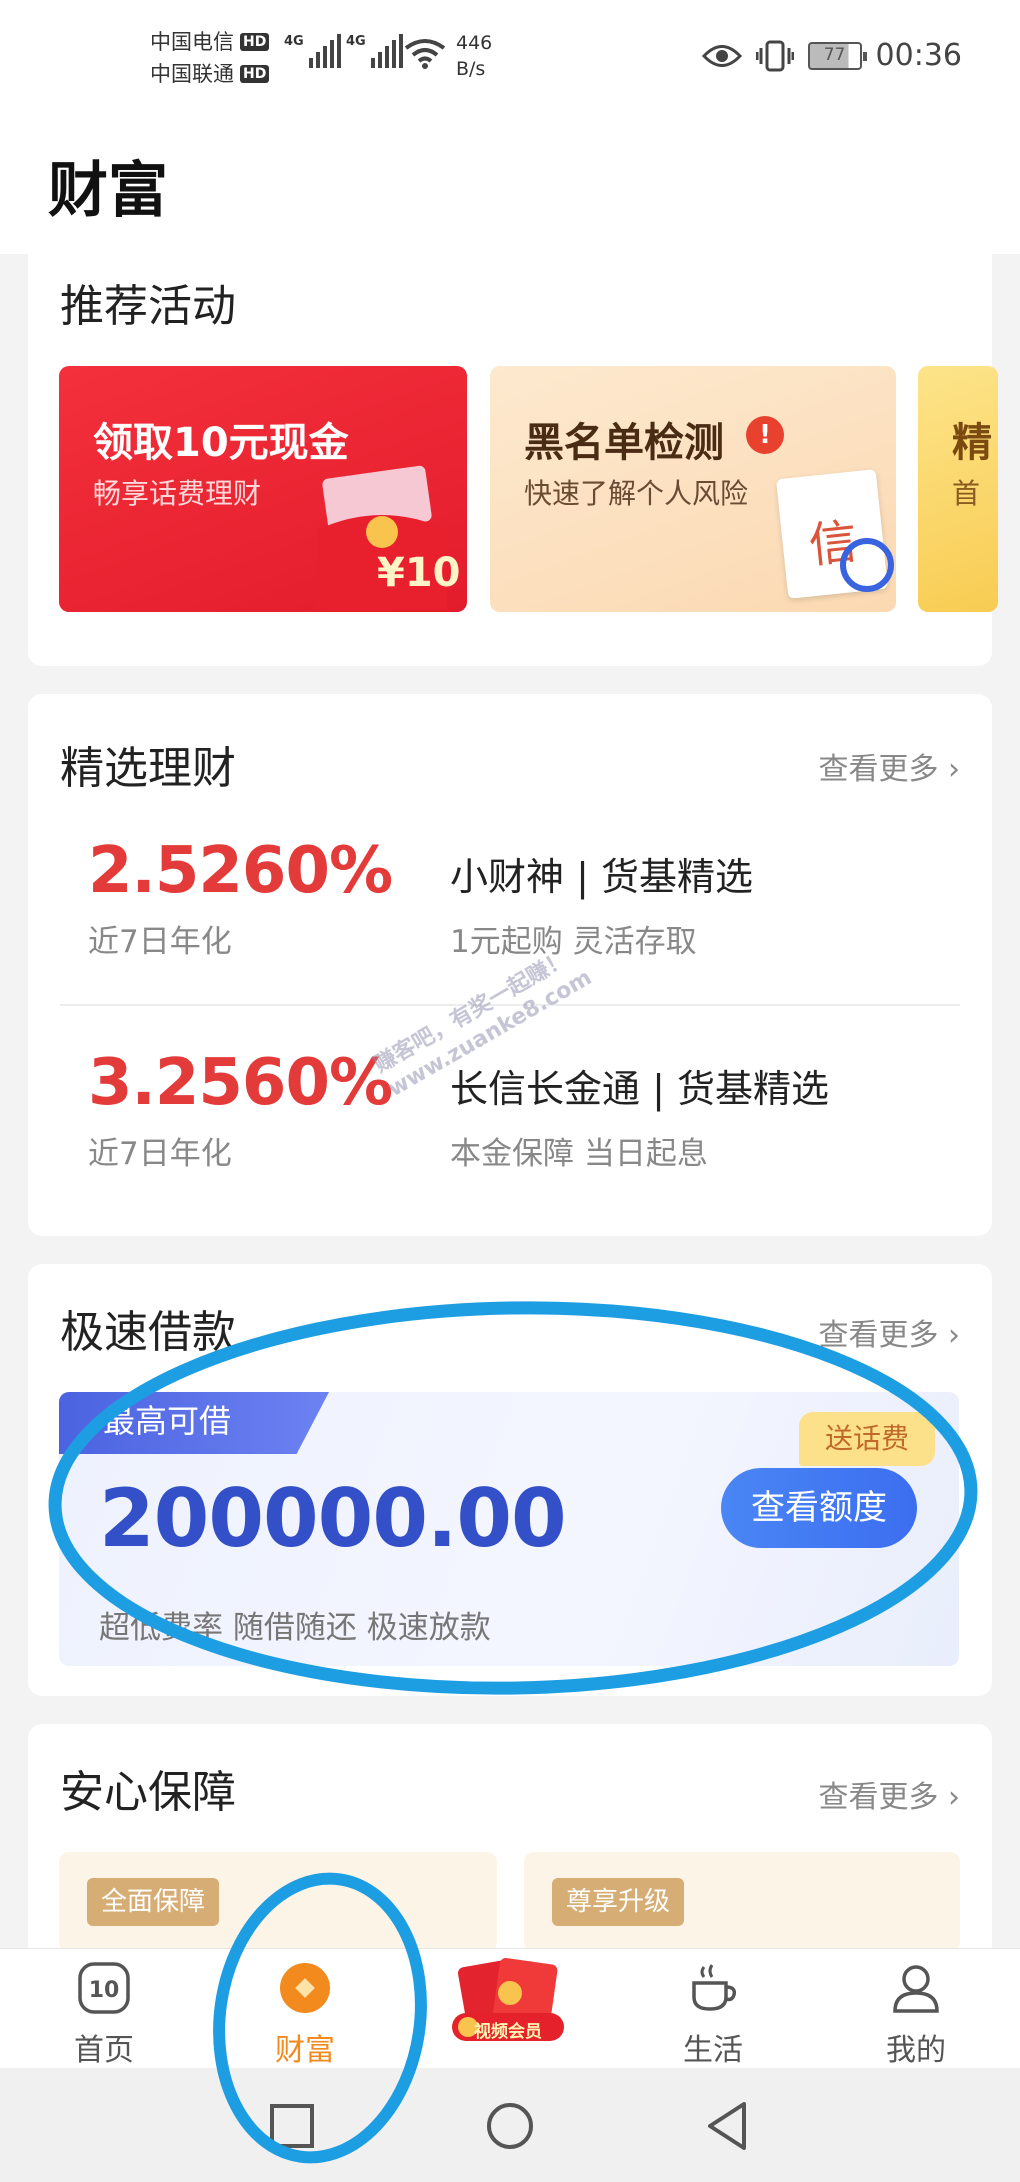 Image resolution: width=1020 pixels, height=2182 pixels. I want to click on loan-panel: 最高可借 200000.00 超低费率 随借随还 极速放款 查看额度 送话费, so click(509, 1529).